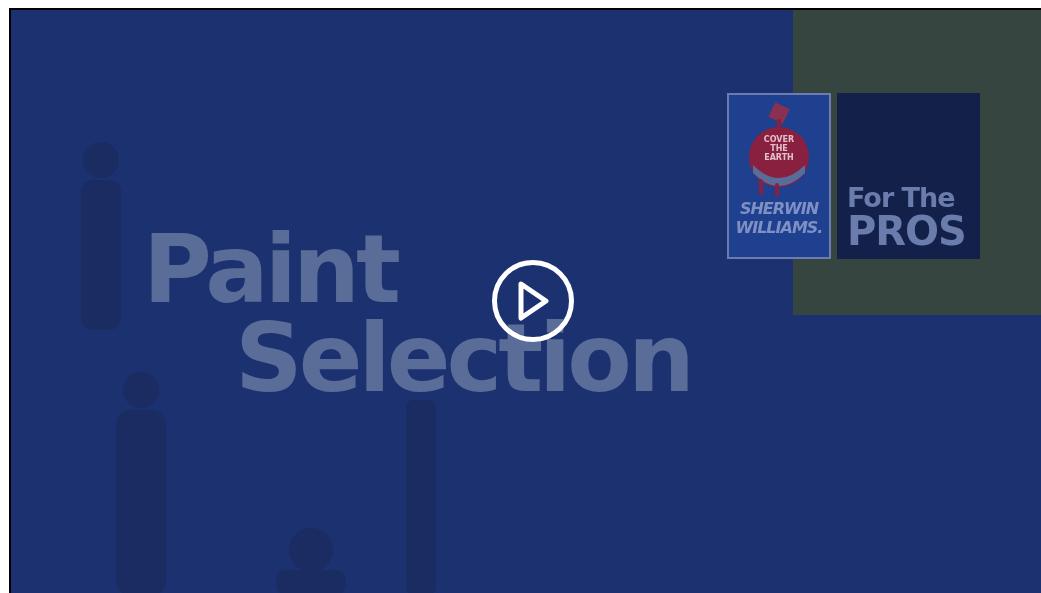 Image resolution: width=1041 pixels, height=593 pixels. What do you see at coordinates (779, 227) in the screenshot?
I see `brand-text: WILLIAMS.` at bounding box center [779, 227].